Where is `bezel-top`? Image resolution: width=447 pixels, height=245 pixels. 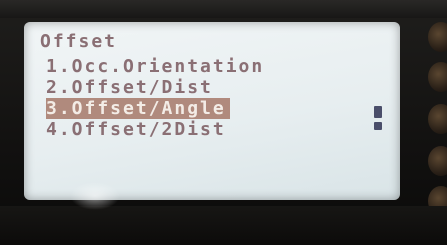 bezel-top is located at coordinates (223, 9).